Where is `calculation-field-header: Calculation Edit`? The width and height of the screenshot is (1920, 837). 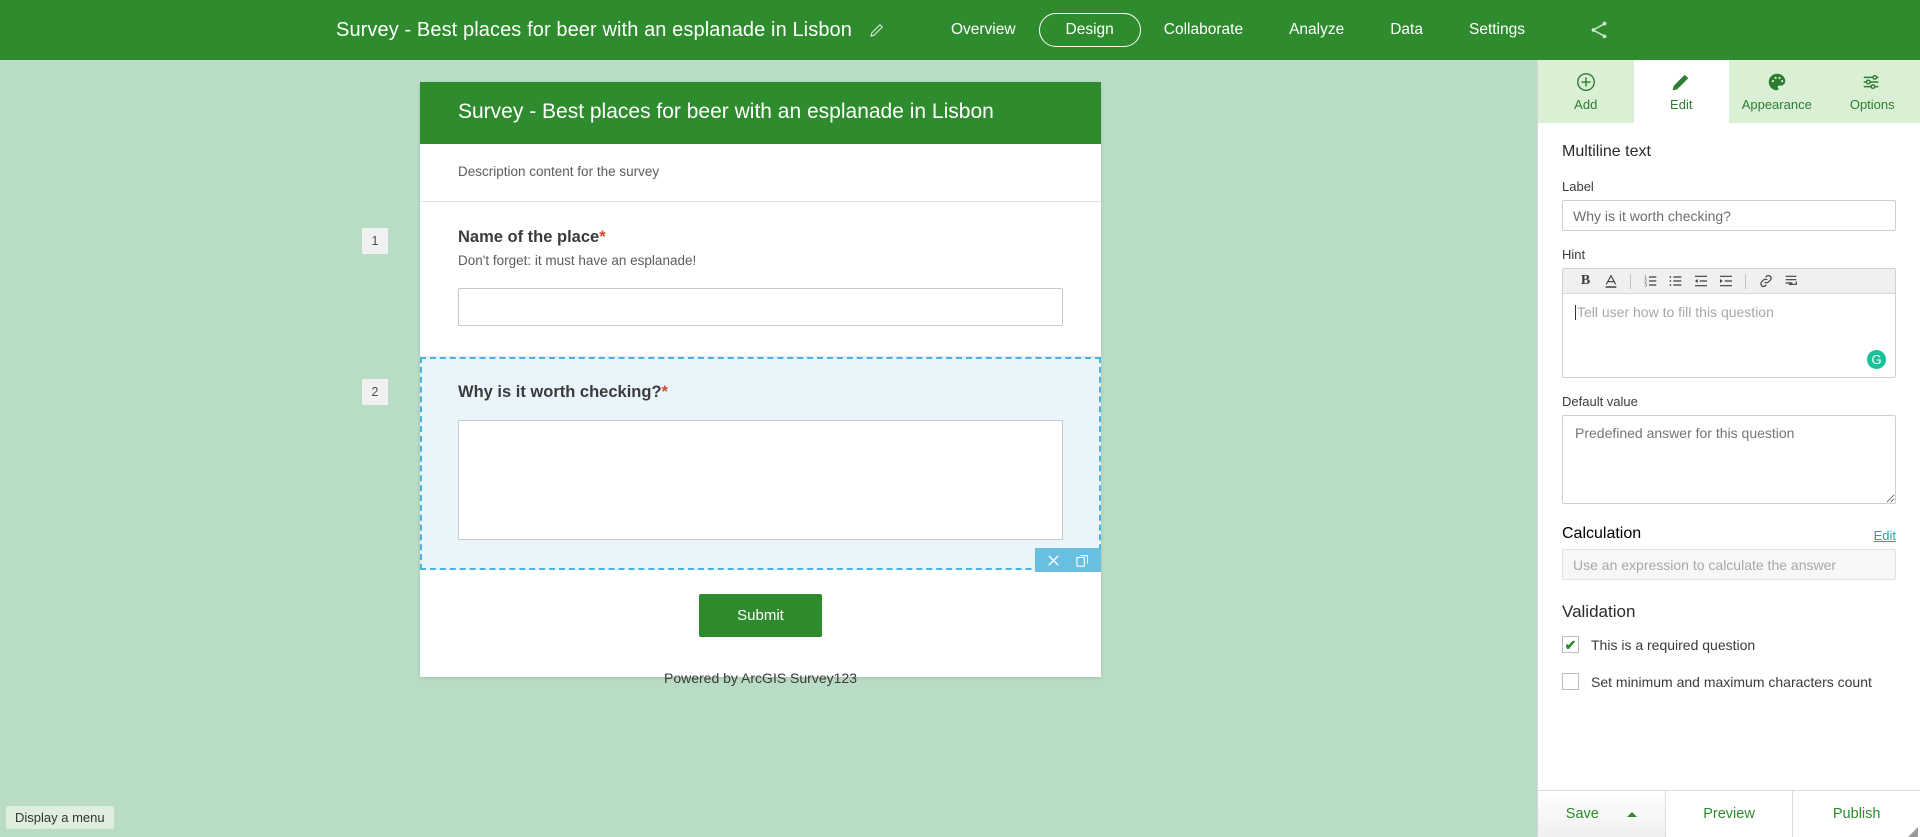
calculation-field-header: Calculation Edit is located at coordinates (1729, 534).